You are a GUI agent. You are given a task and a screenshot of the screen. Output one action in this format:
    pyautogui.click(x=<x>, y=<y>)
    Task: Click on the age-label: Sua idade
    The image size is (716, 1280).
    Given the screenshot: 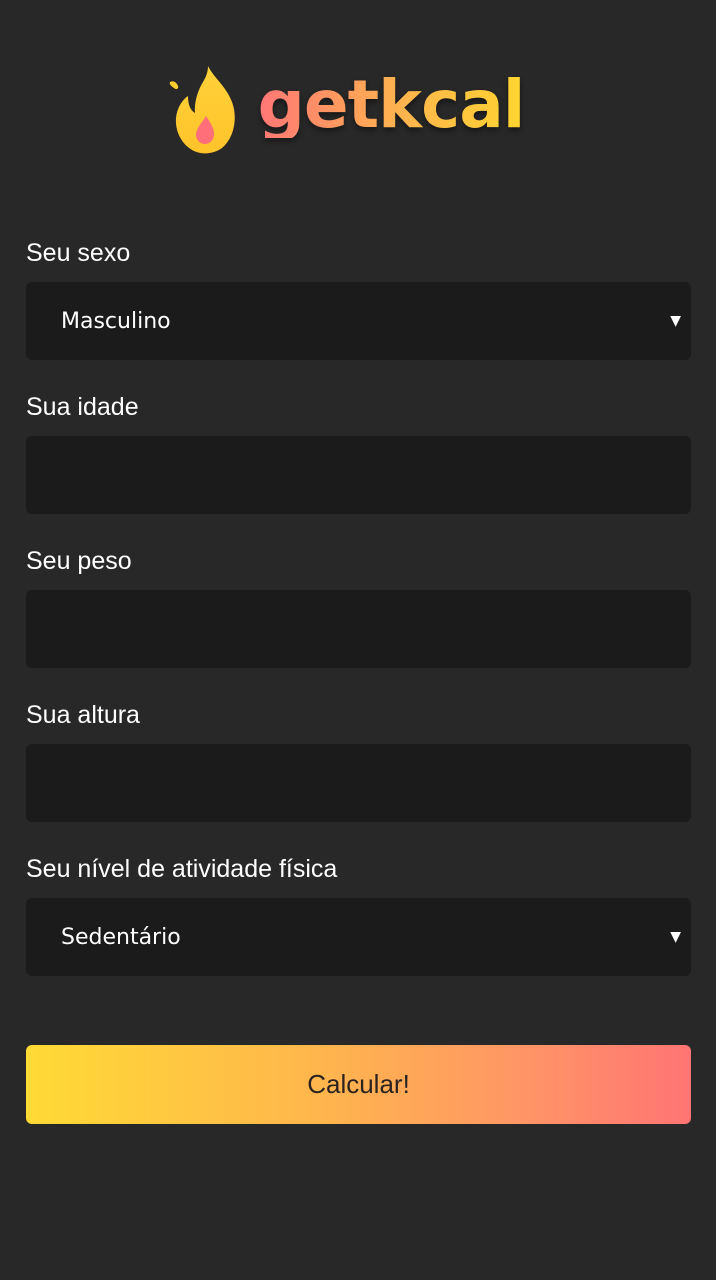 What is the action you would take?
    pyautogui.click(x=82, y=407)
    